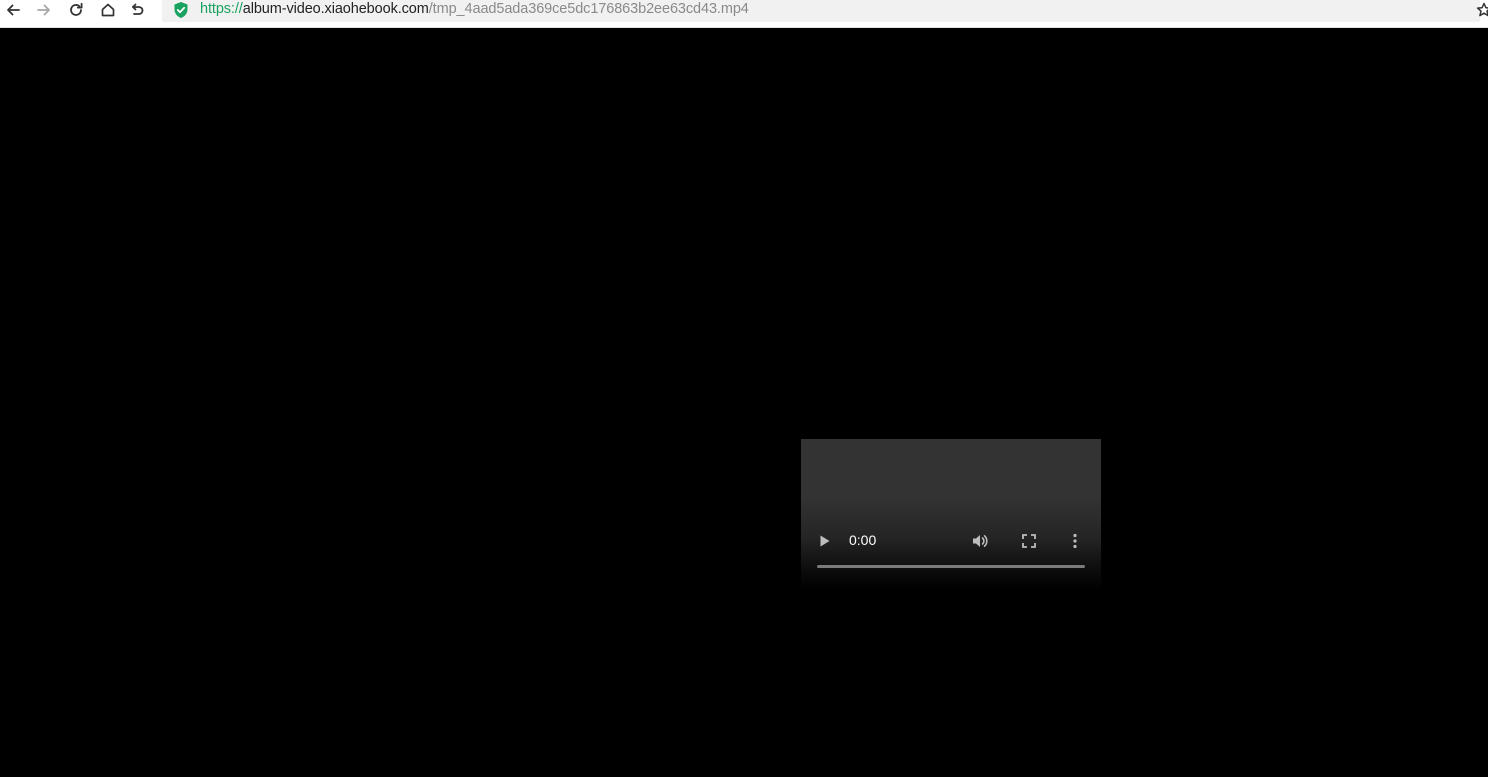 The image size is (1488, 777). What do you see at coordinates (221, 9) in the screenshot?
I see `url-scheme: https://` at bounding box center [221, 9].